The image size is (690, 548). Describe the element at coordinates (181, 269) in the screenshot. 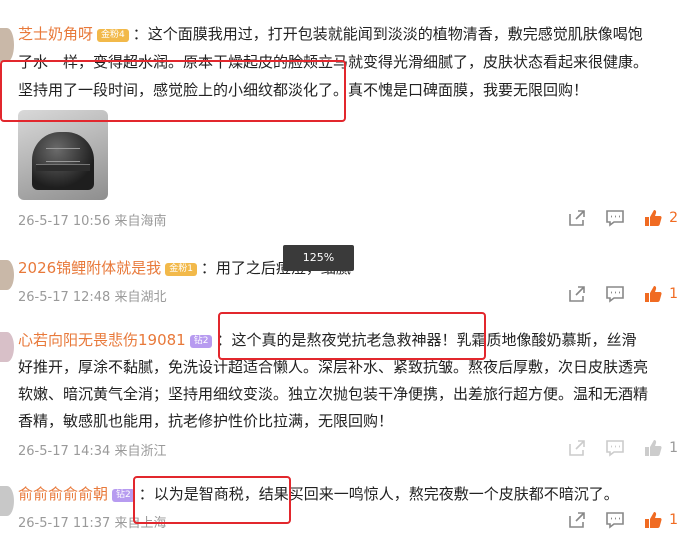

I see `fan-badge: 金粉1` at that location.